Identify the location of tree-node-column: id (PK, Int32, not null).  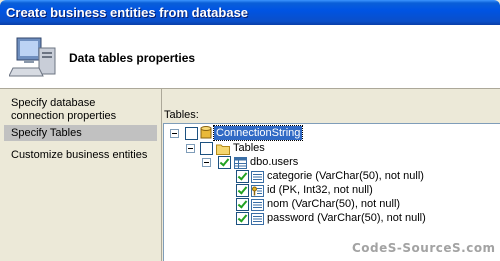
(329, 190).